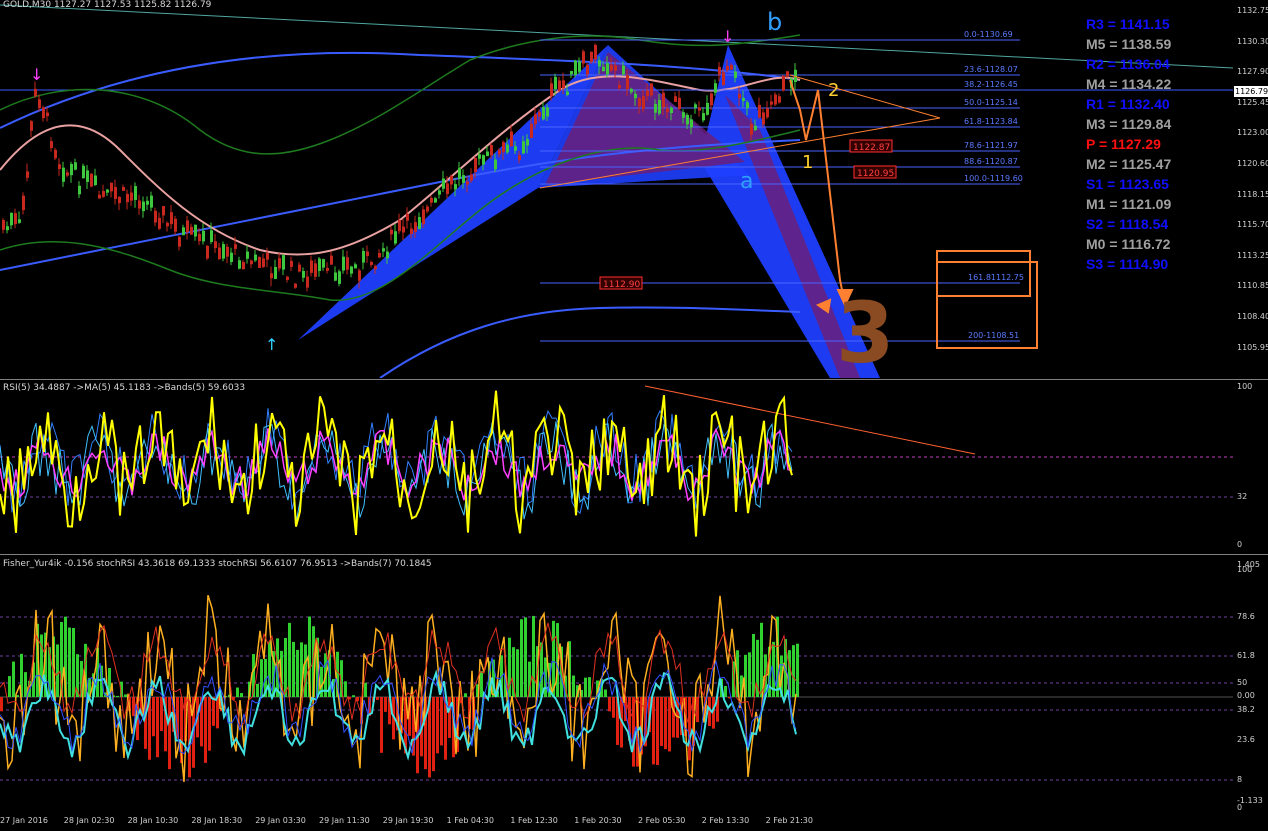  Describe the element at coordinates (1128, 104) in the screenshot. I see `pivot-row: R1 = 1132.40` at that location.